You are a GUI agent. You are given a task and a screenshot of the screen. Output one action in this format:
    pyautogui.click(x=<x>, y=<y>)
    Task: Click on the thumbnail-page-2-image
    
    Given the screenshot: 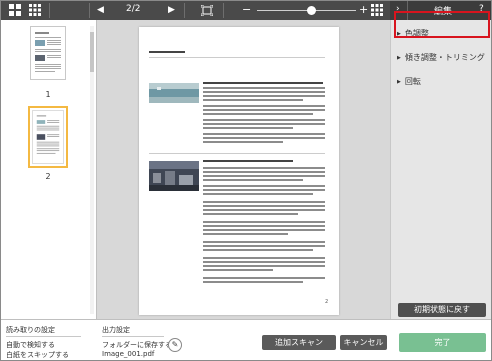 What is the action you would take?
    pyautogui.click(x=48, y=137)
    